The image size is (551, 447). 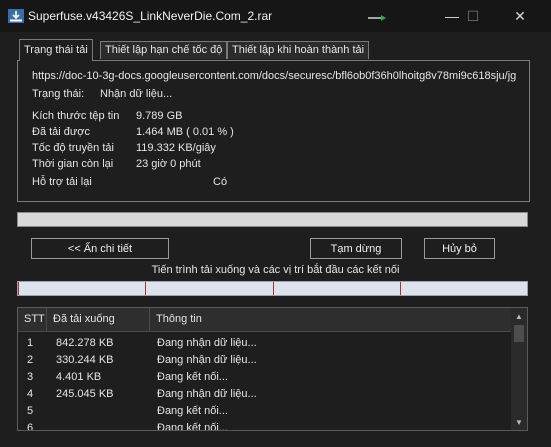 What do you see at coordinates (32, 319) in the screenshot?
I see `column-header-index: STT` at bounding box center [32, 319].